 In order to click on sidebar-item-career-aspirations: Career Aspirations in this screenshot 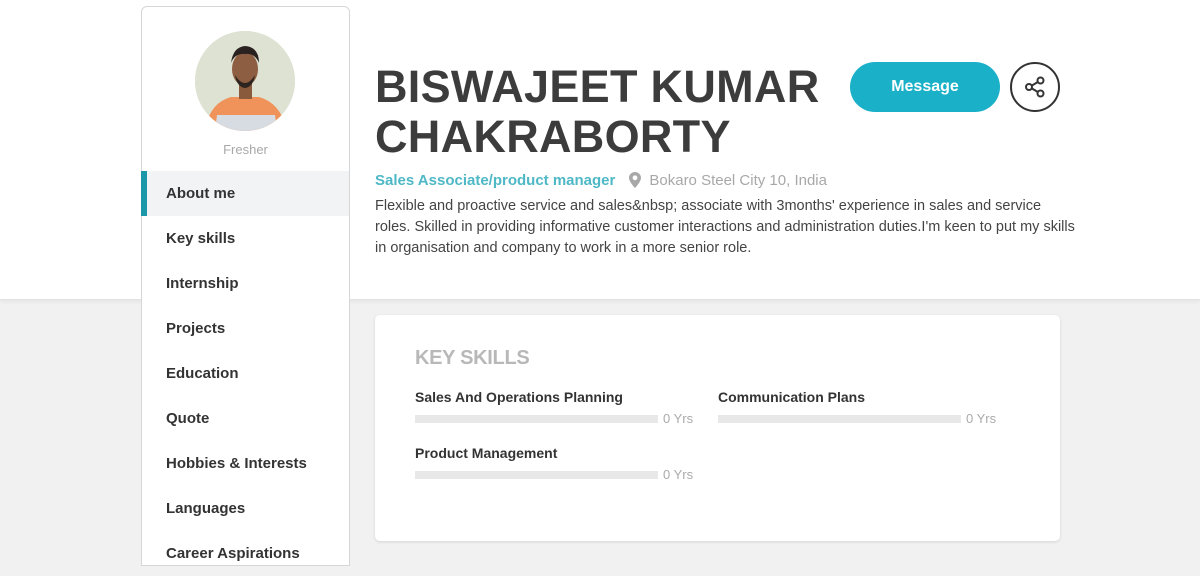, I will do `click(245, 553)`.